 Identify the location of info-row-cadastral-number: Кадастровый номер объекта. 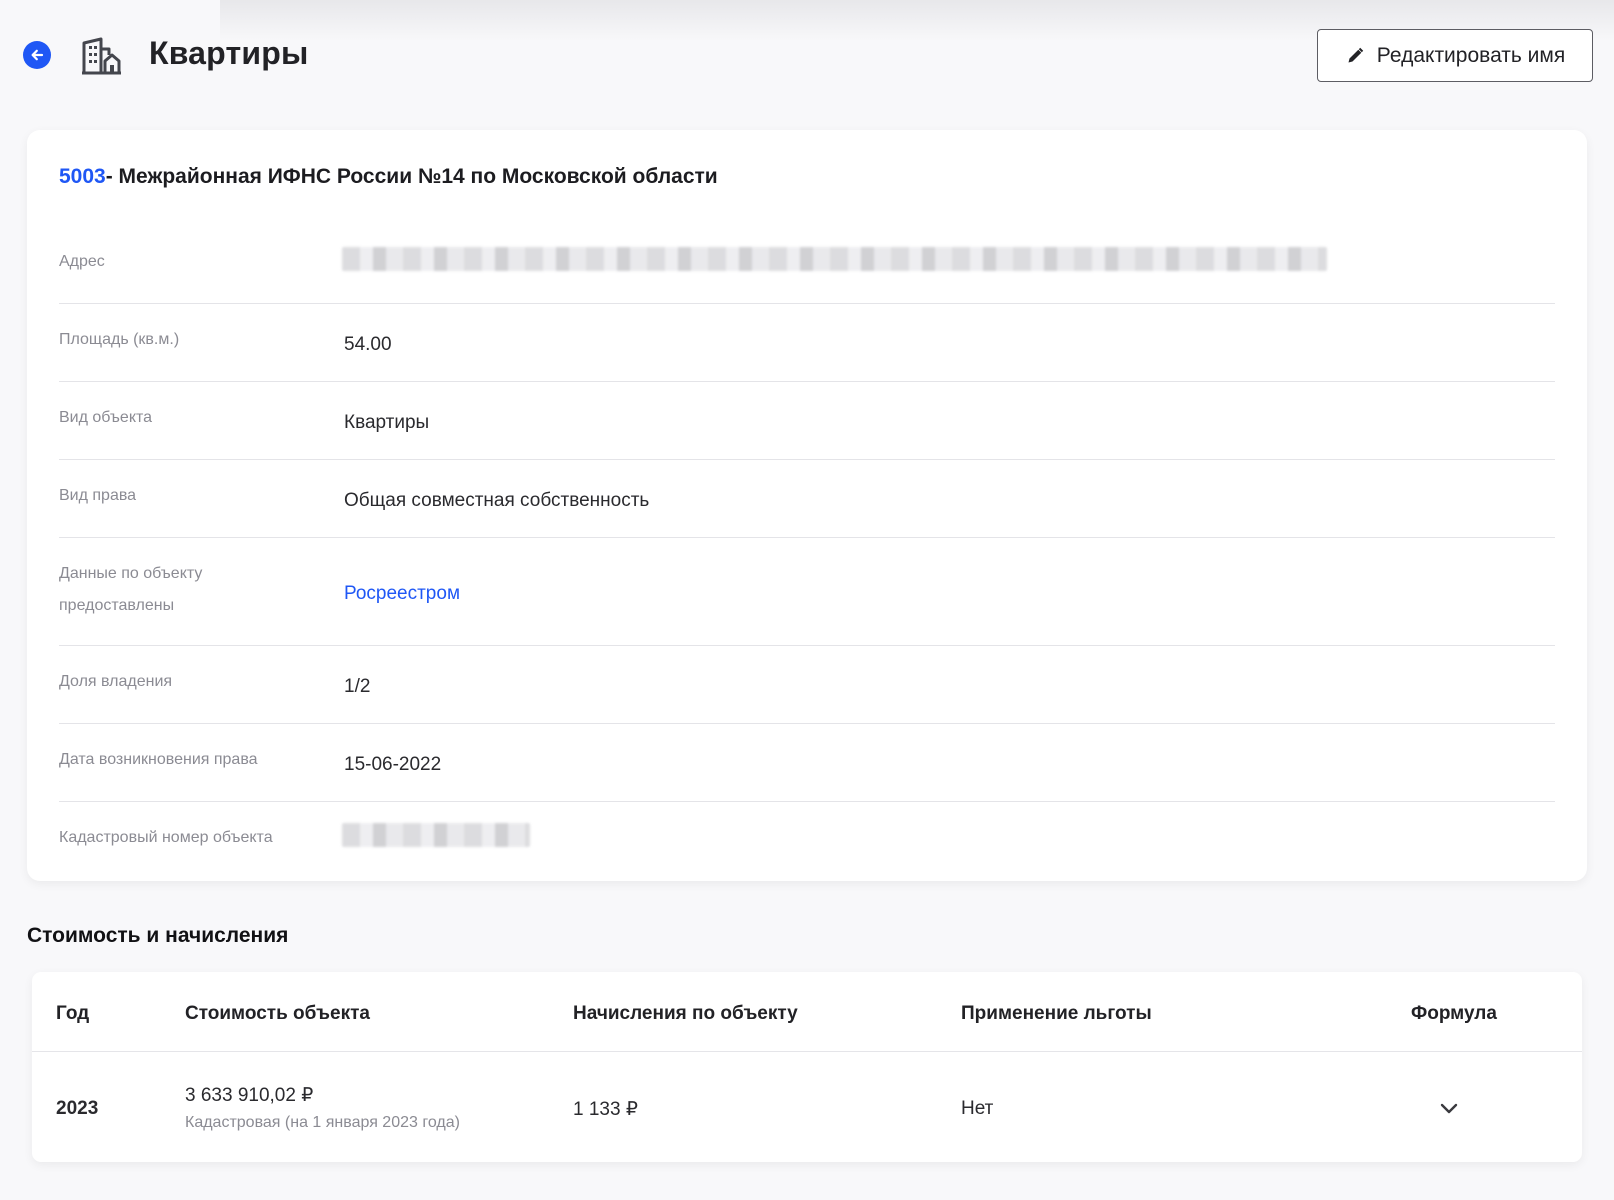
(807, 841).